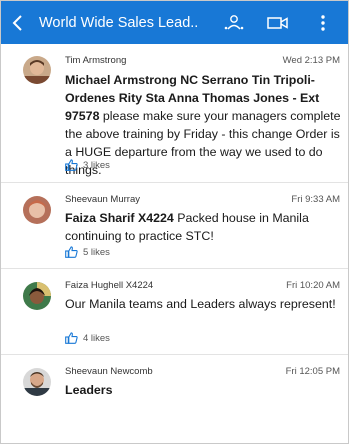 This screenshot has width=349, height=444. What do you see at coordinates (102, 199) in the screenshot?
I see `author-name: Sheevaun Murray` at bounding box center [102, 199].